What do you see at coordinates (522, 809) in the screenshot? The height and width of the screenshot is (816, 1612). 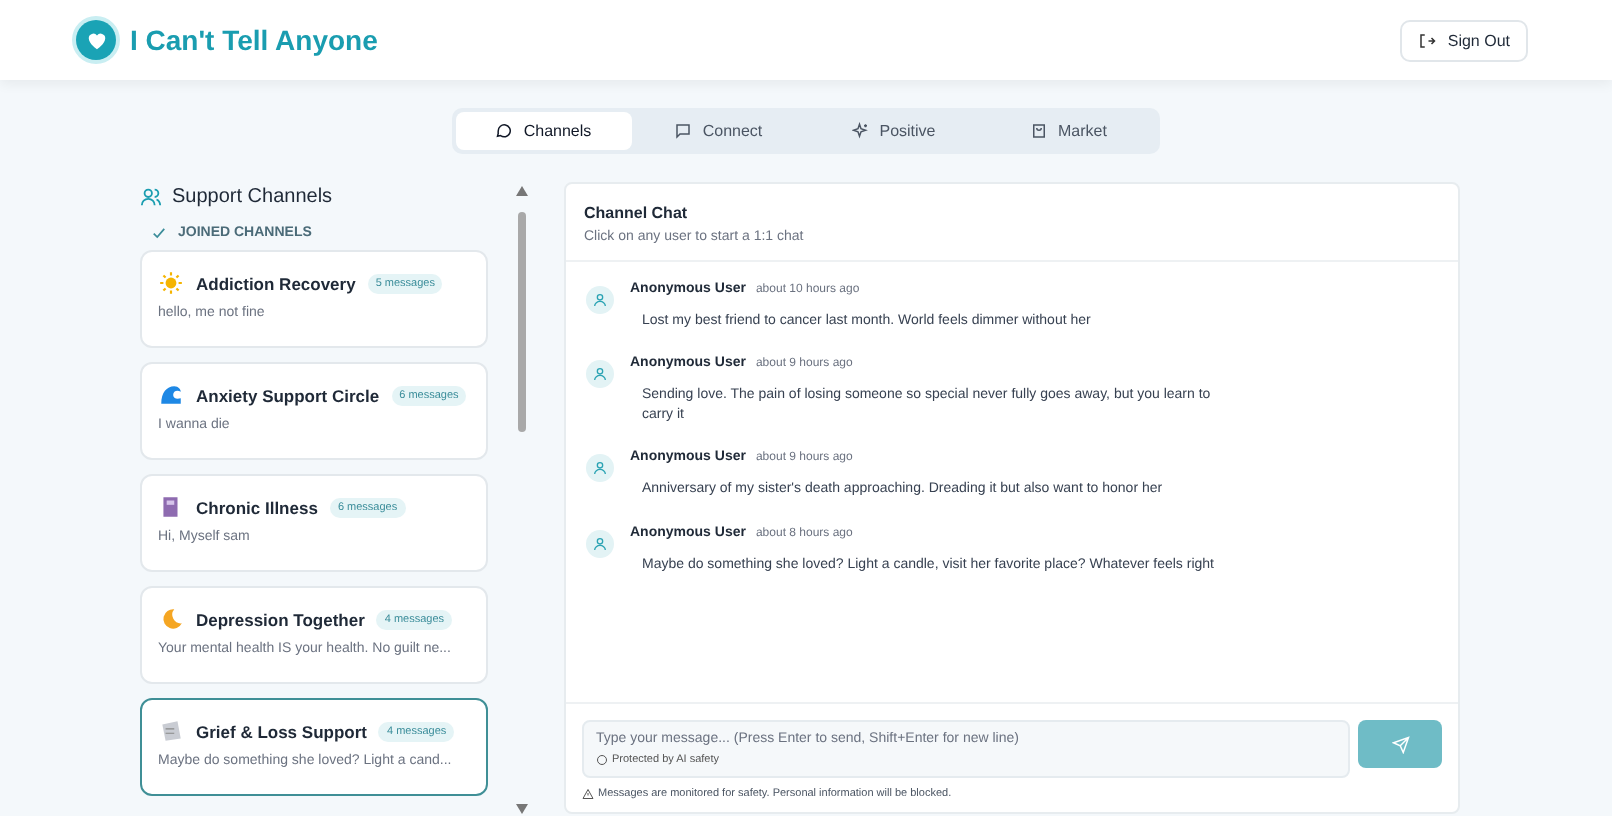 I see `scroll-down-icon` at bounding box center [522, 809].